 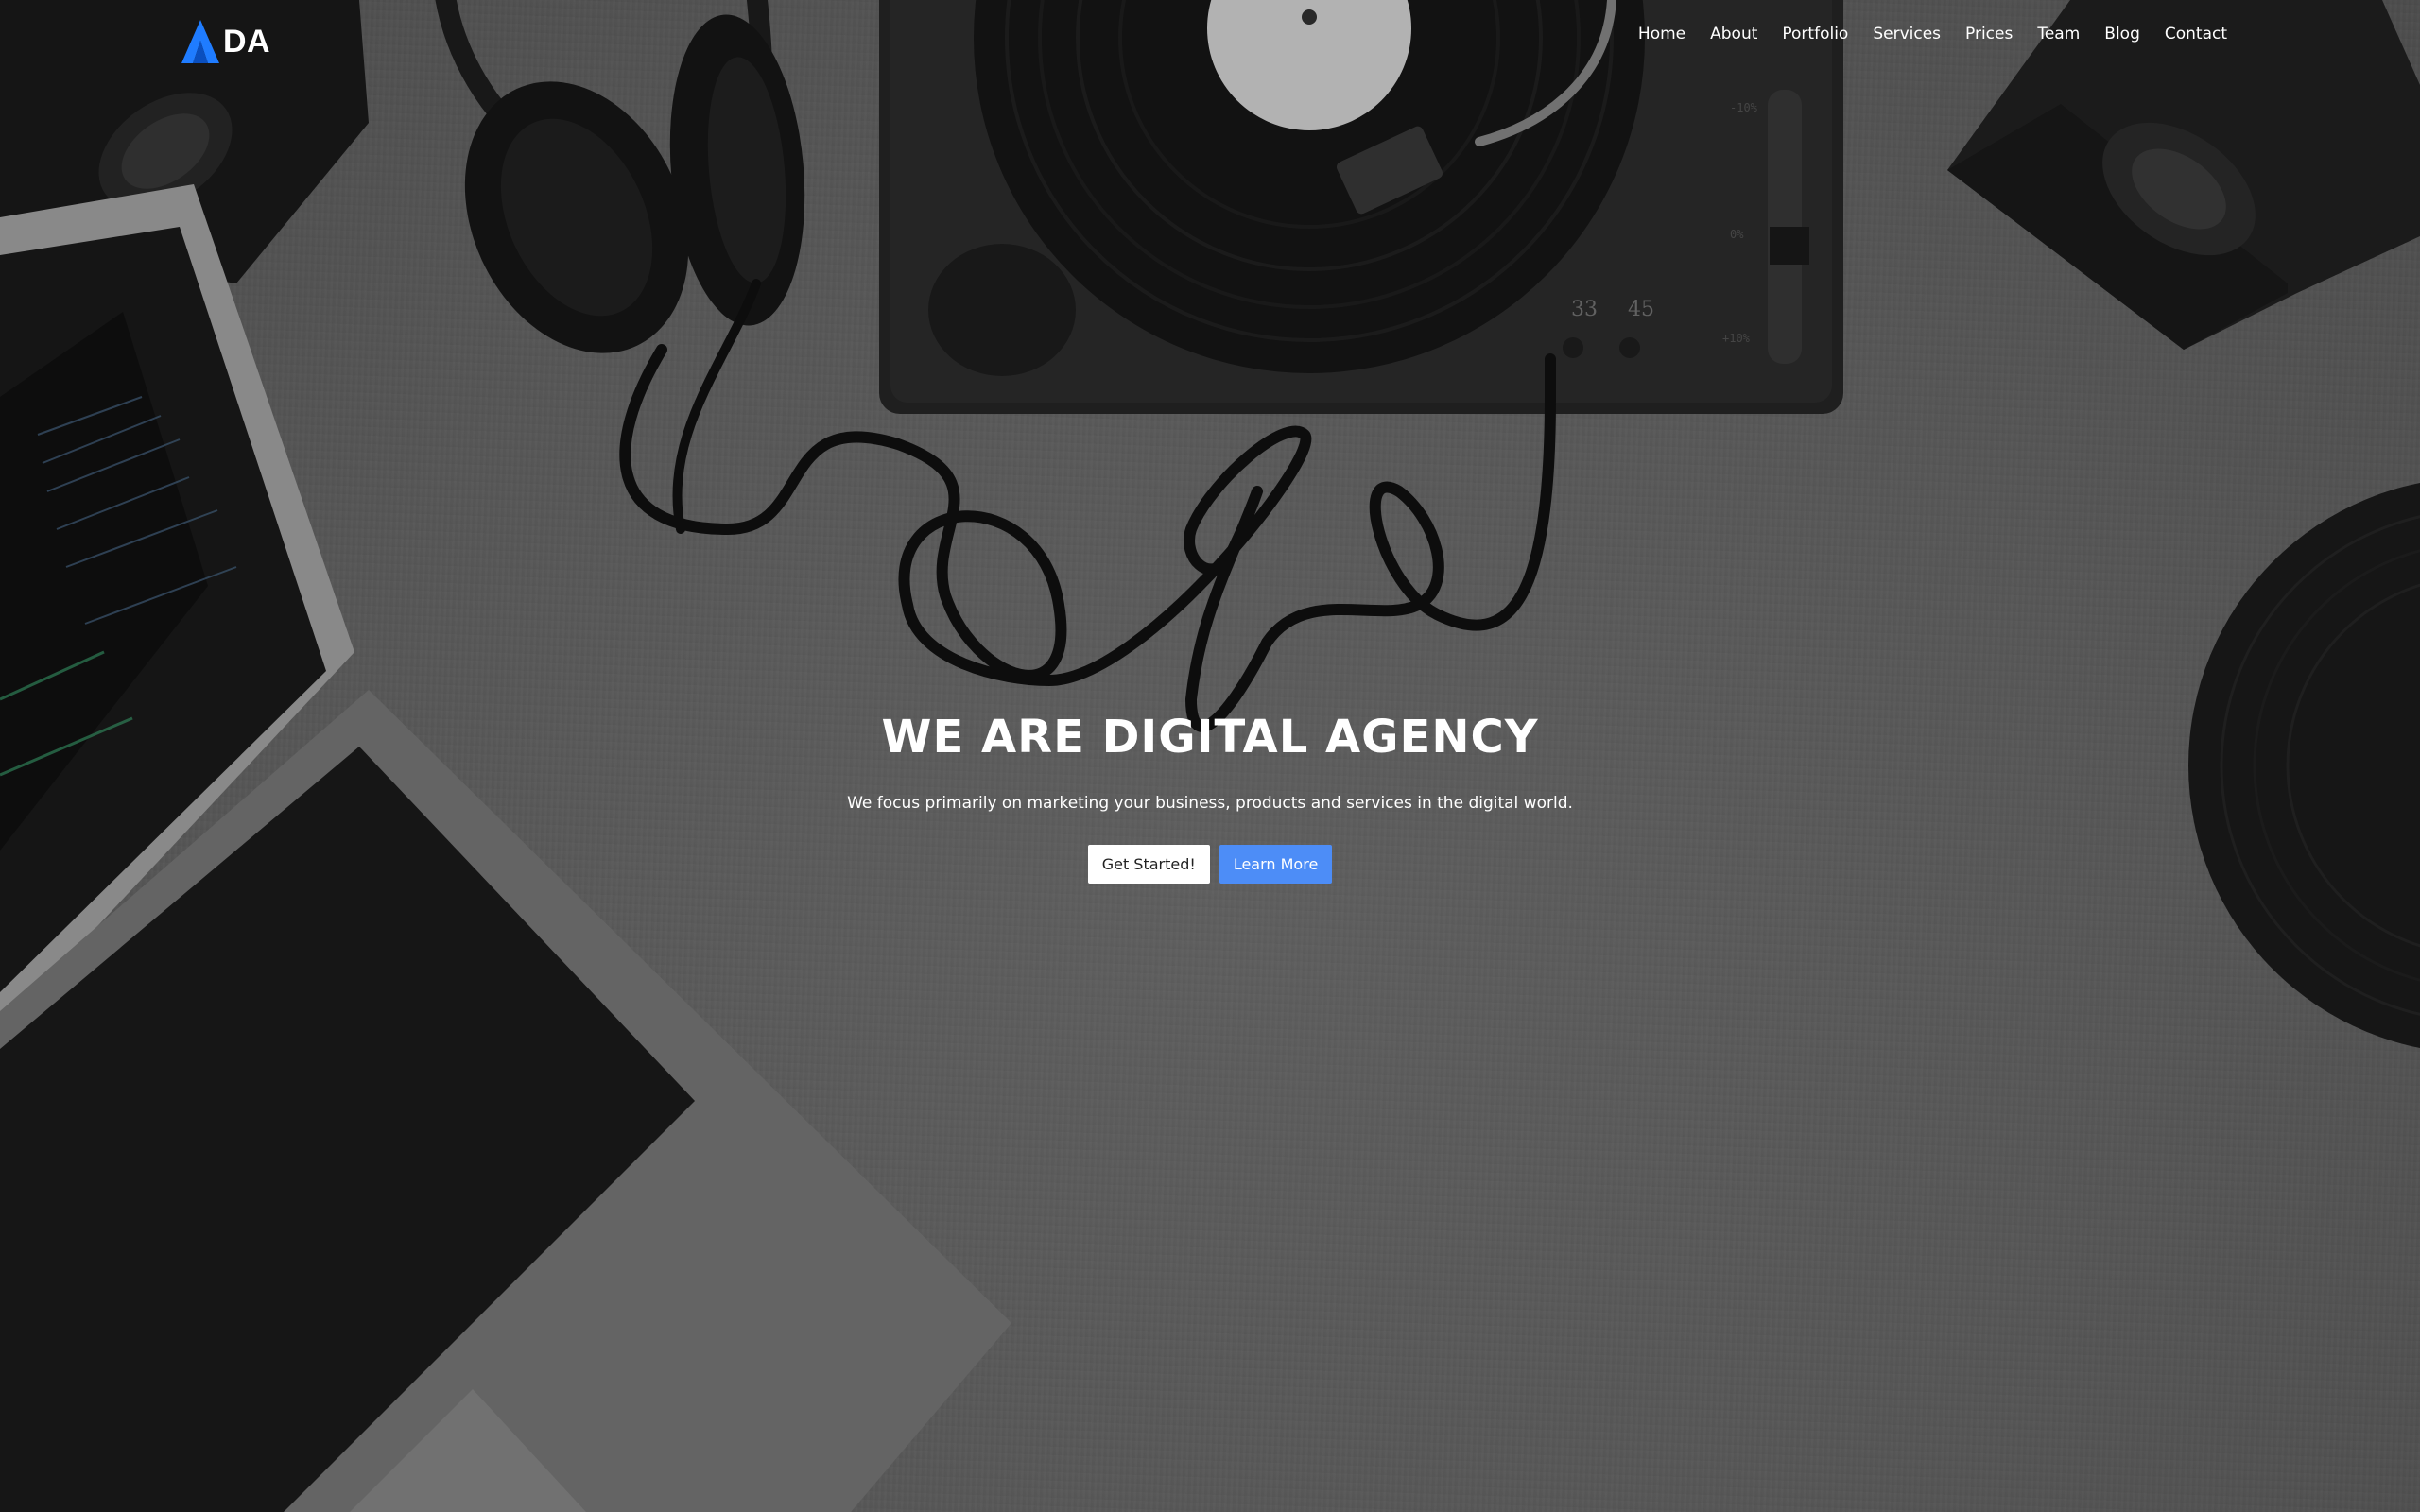 I want to click on nav-item-portfolio: Portfolio, so click(x=1815, y=34).